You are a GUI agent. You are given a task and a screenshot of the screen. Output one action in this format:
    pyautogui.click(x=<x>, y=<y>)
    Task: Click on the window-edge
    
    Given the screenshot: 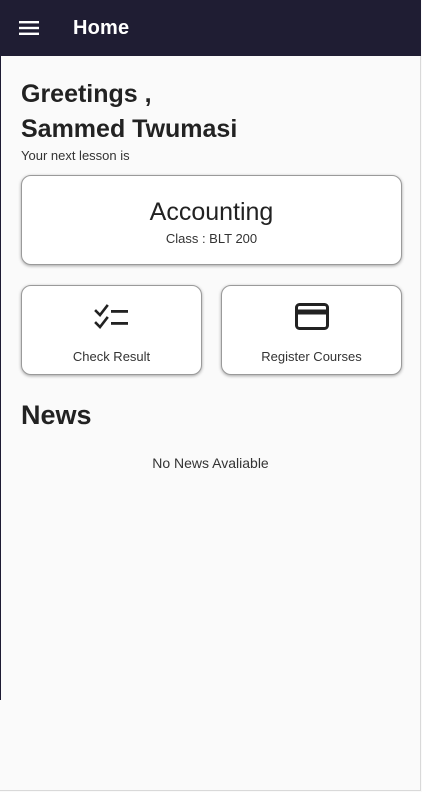 What is the action you would take?
    pyautogui.click(x=0, y=350)
    